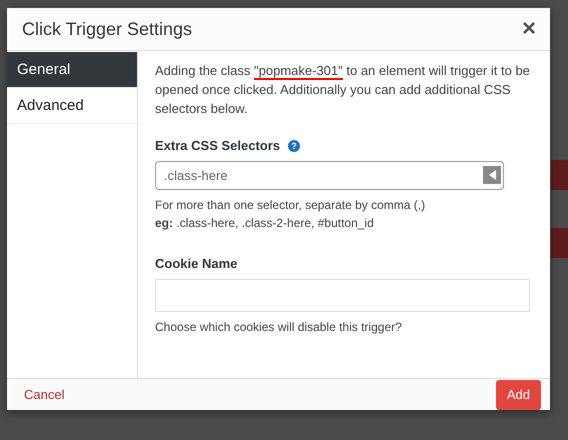 This screenshot has height=440, width=568. Describe the element at coordinates (265, 223) in the screenshot. I see `example-text: eg: .class-here, .class-2-here, #button_id` at that location.